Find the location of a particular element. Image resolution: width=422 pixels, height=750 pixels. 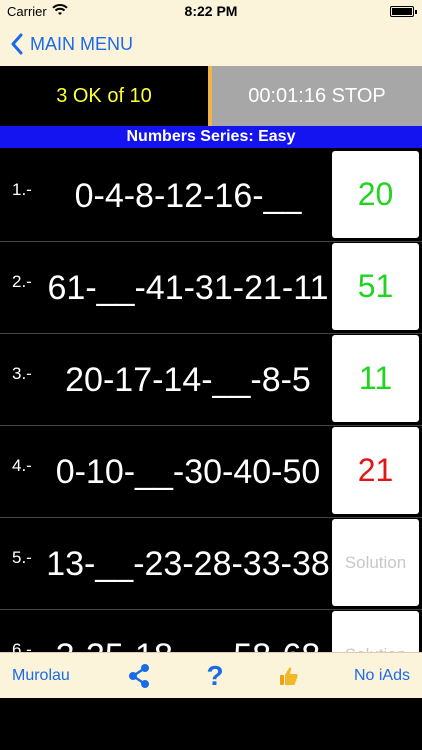

row-number: 6.- is located at coordinates (22, 646).